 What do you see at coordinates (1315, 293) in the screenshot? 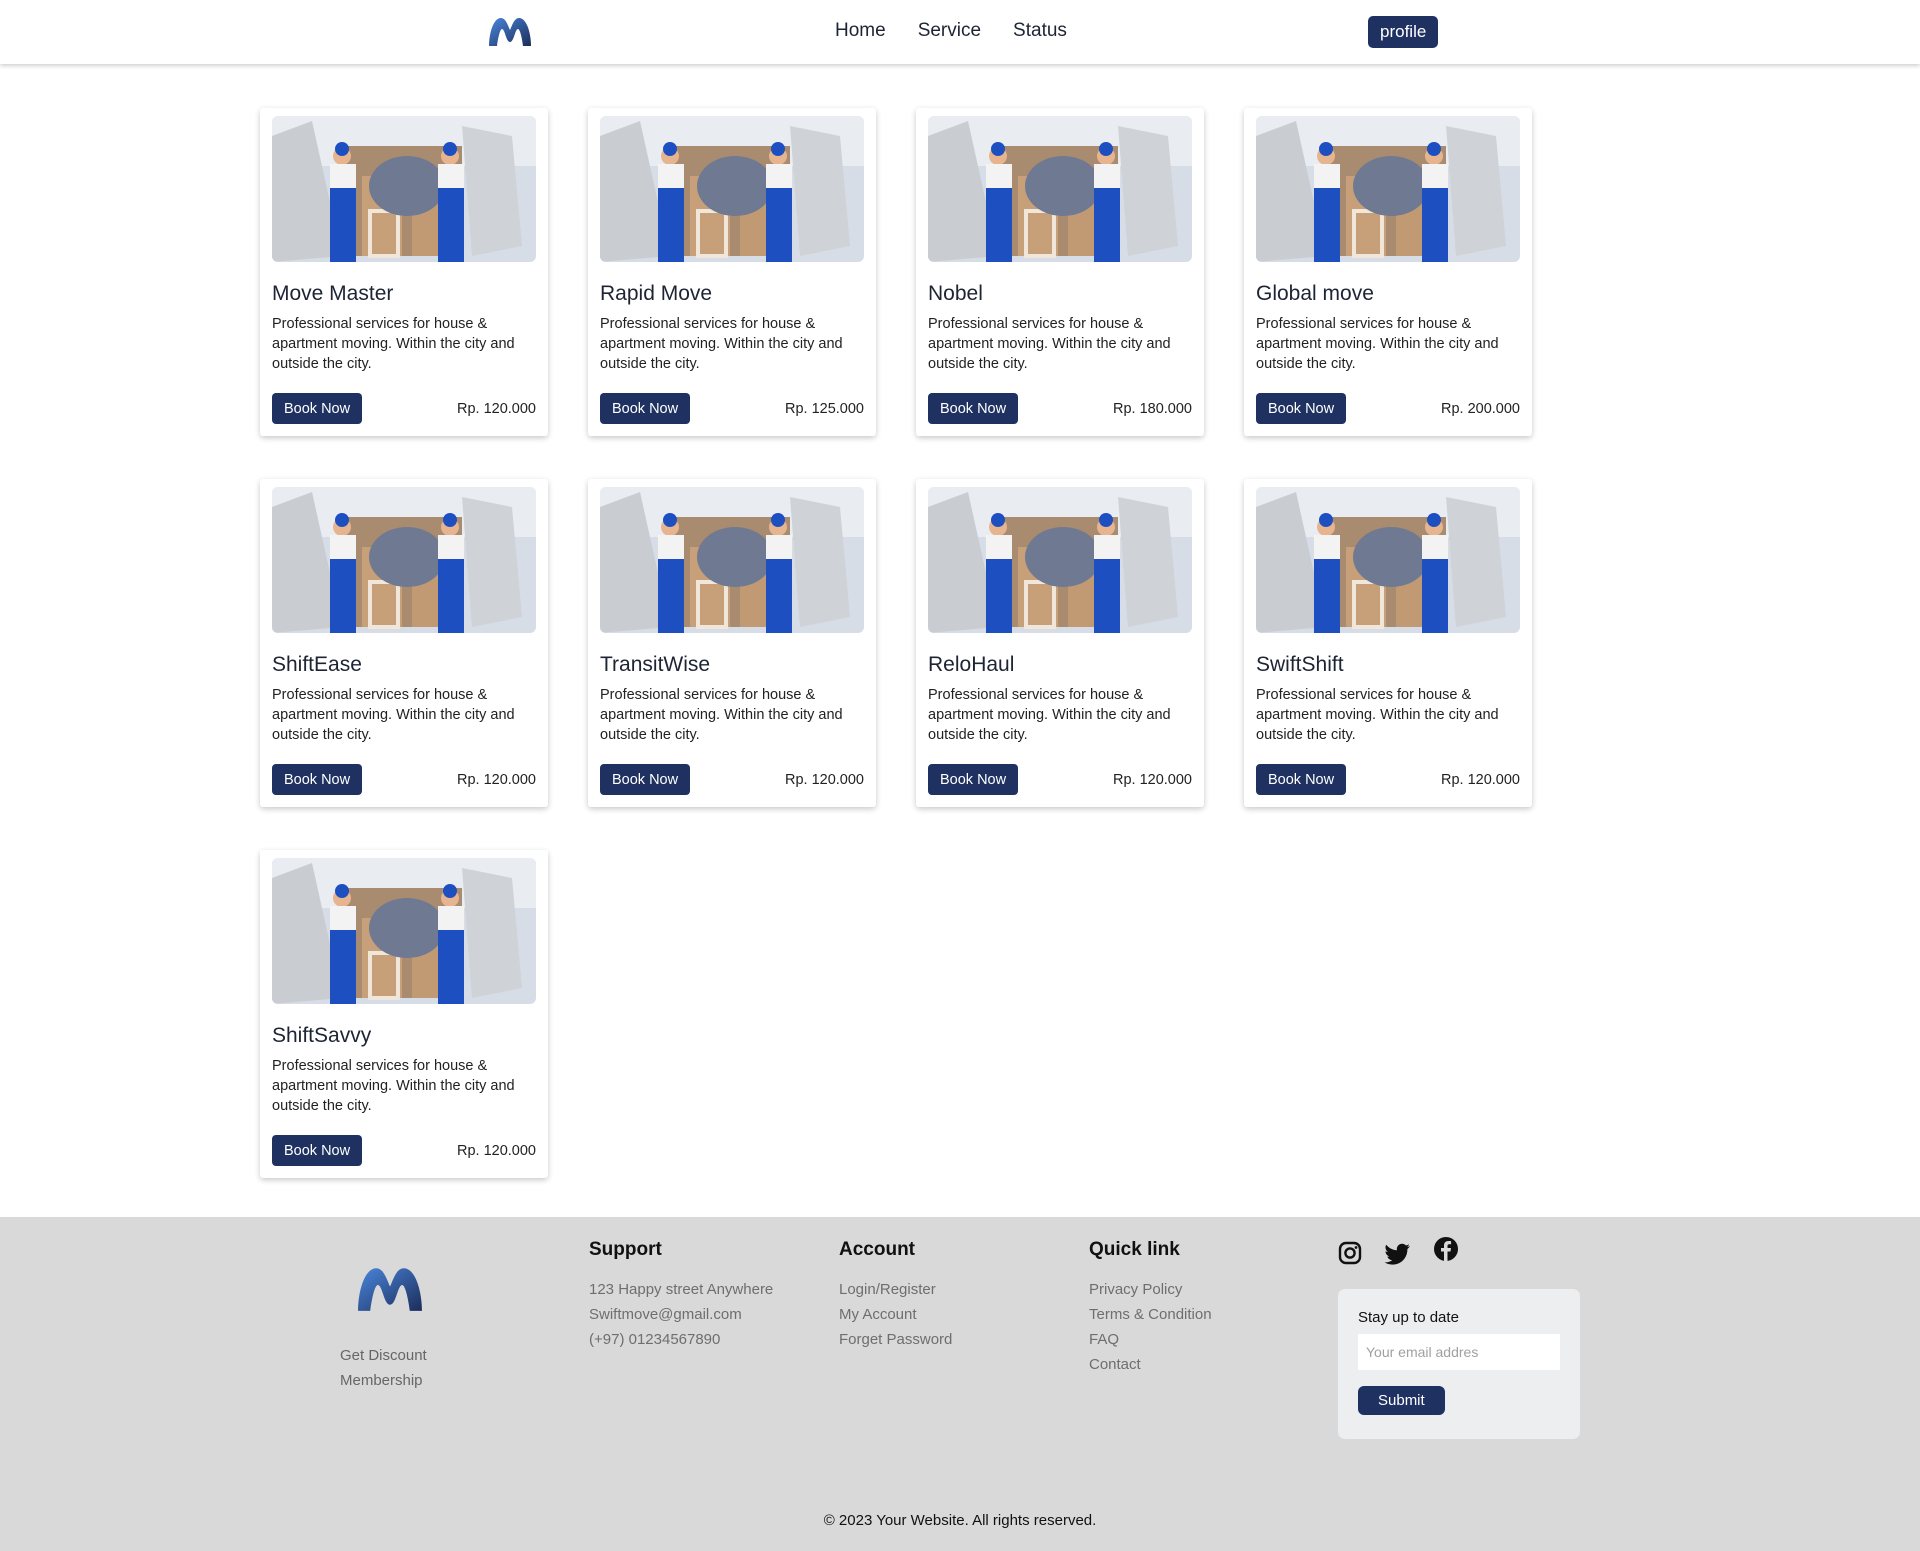
I see `card-title: Global move` at bounding box center [1315, 293].